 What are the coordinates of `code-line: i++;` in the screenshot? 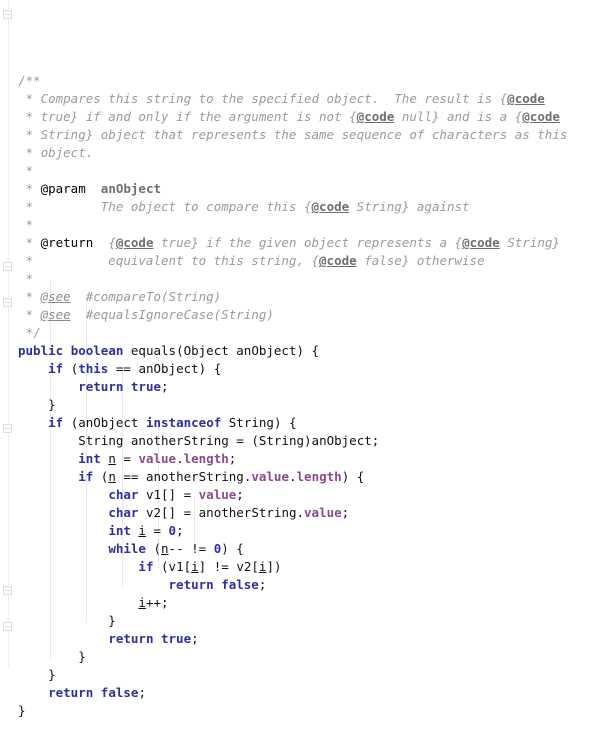 It's located at (307, 603).